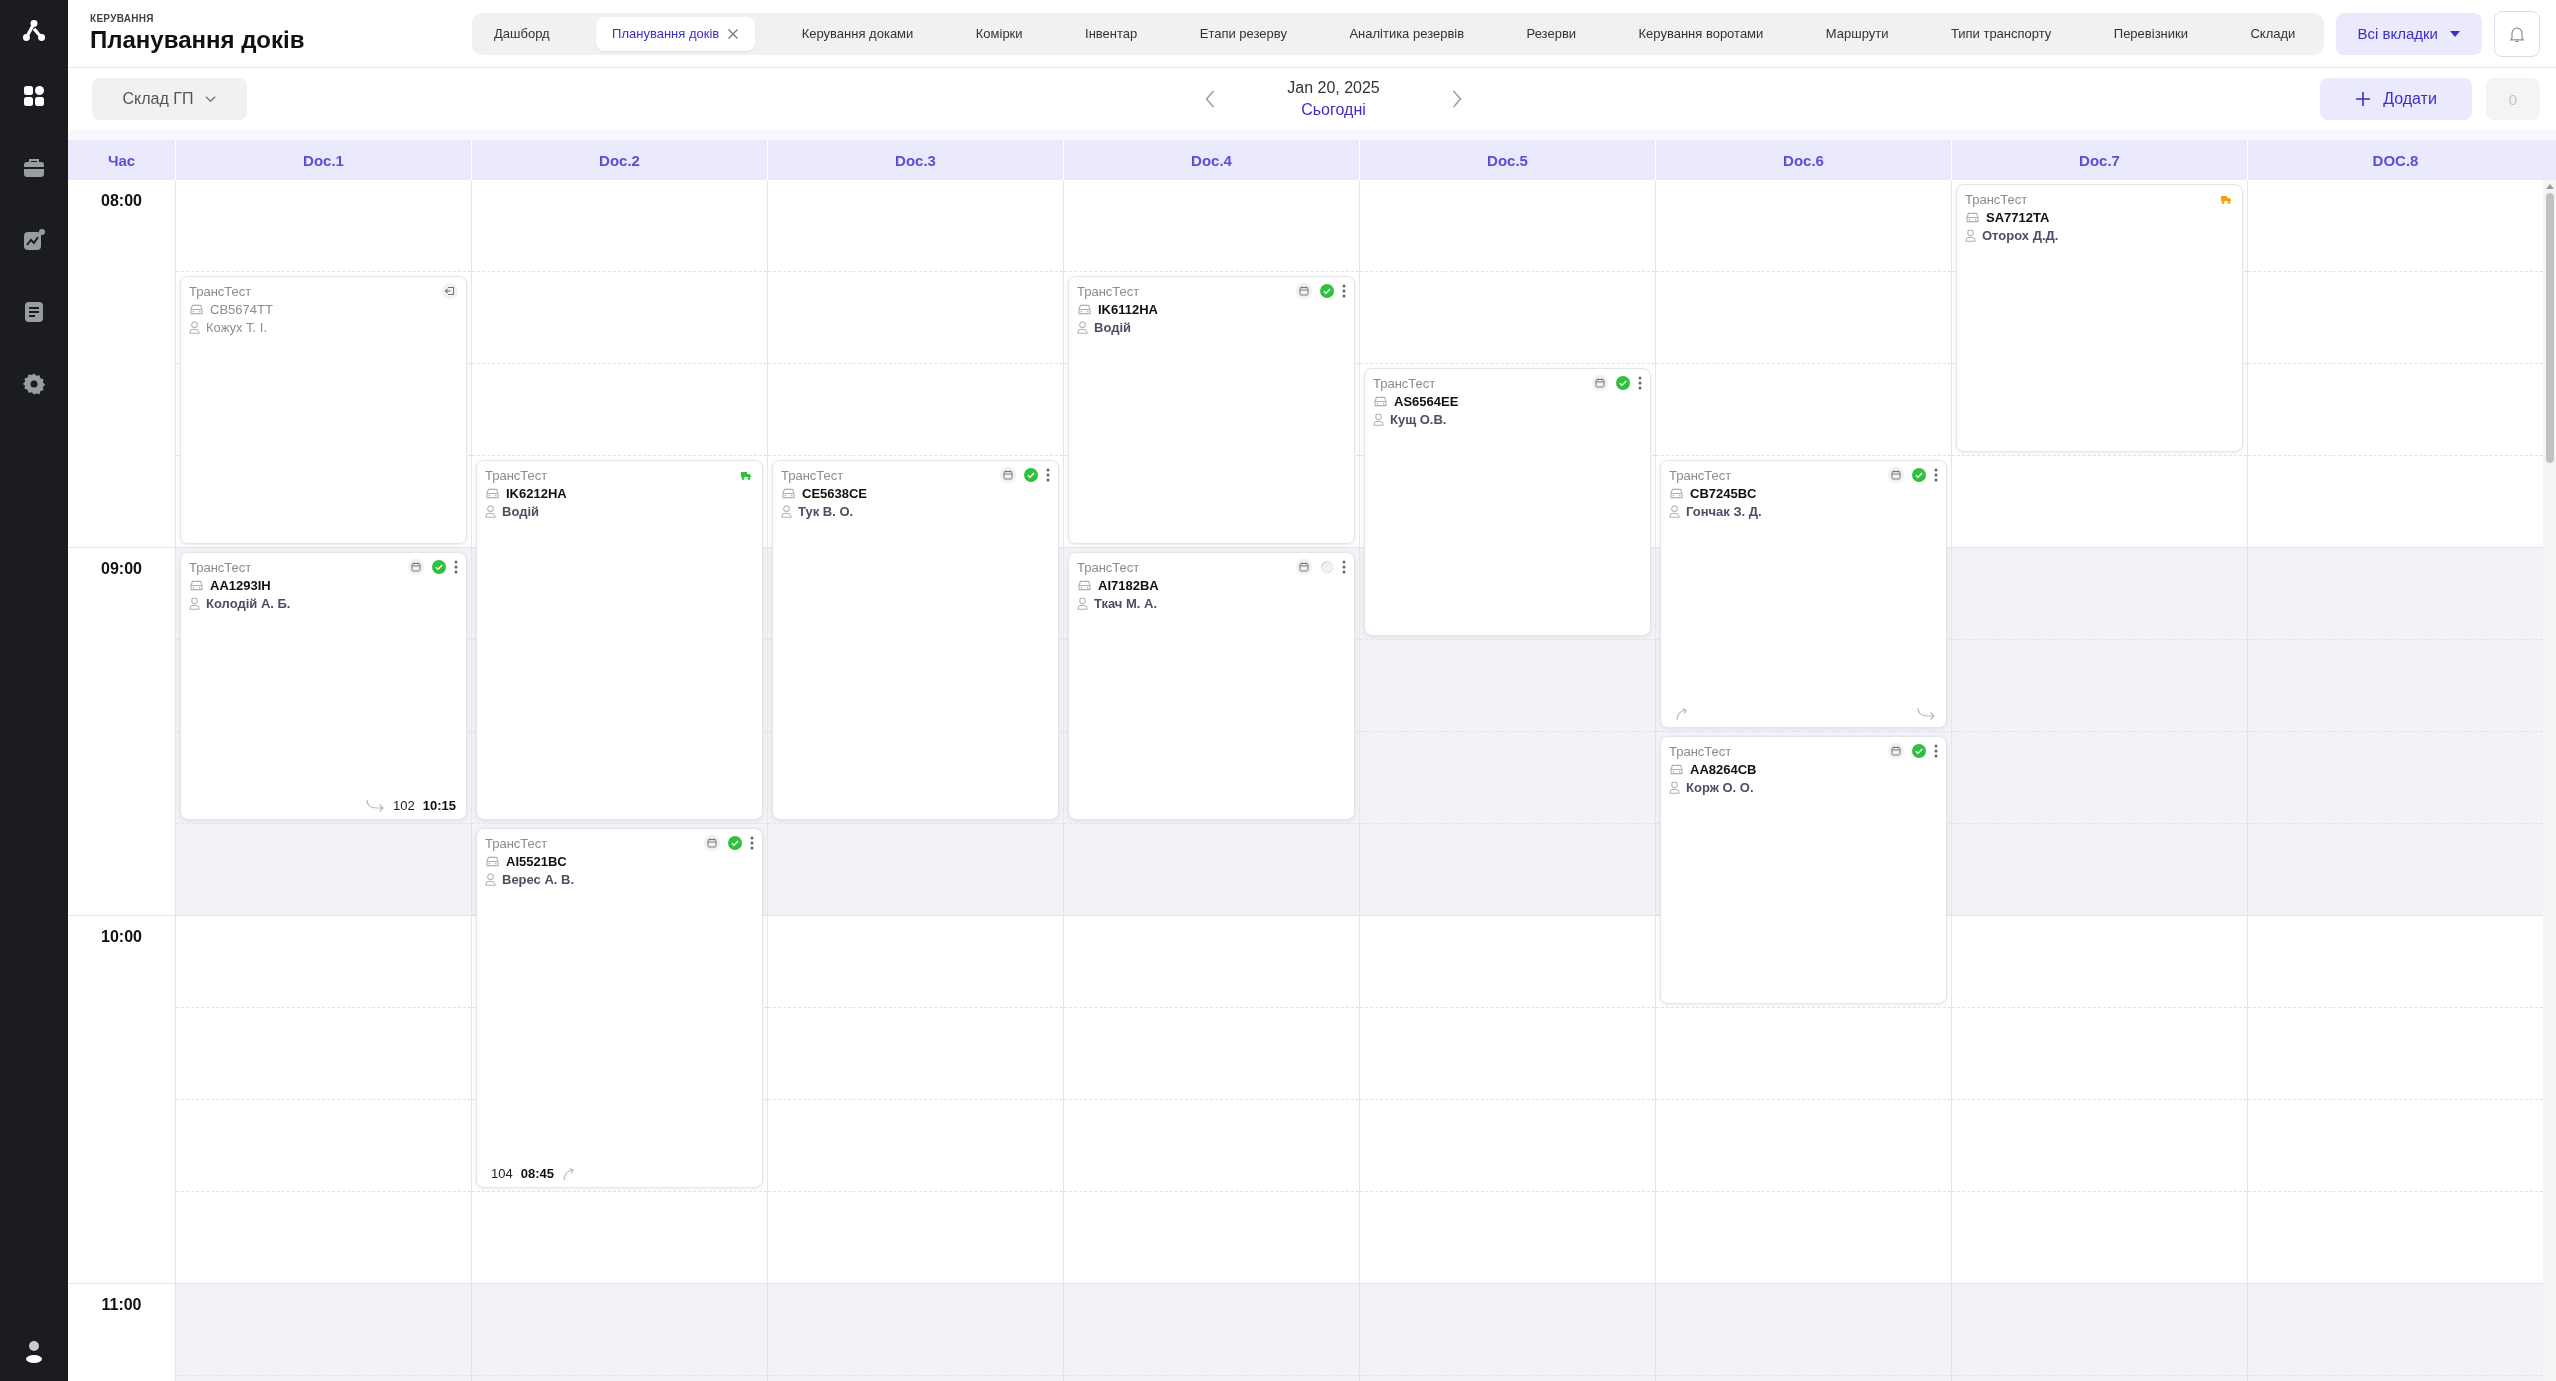 This screenshot has height=1381, width=2556. I want to click on column-header: DOC.8, so click(2395, 160).